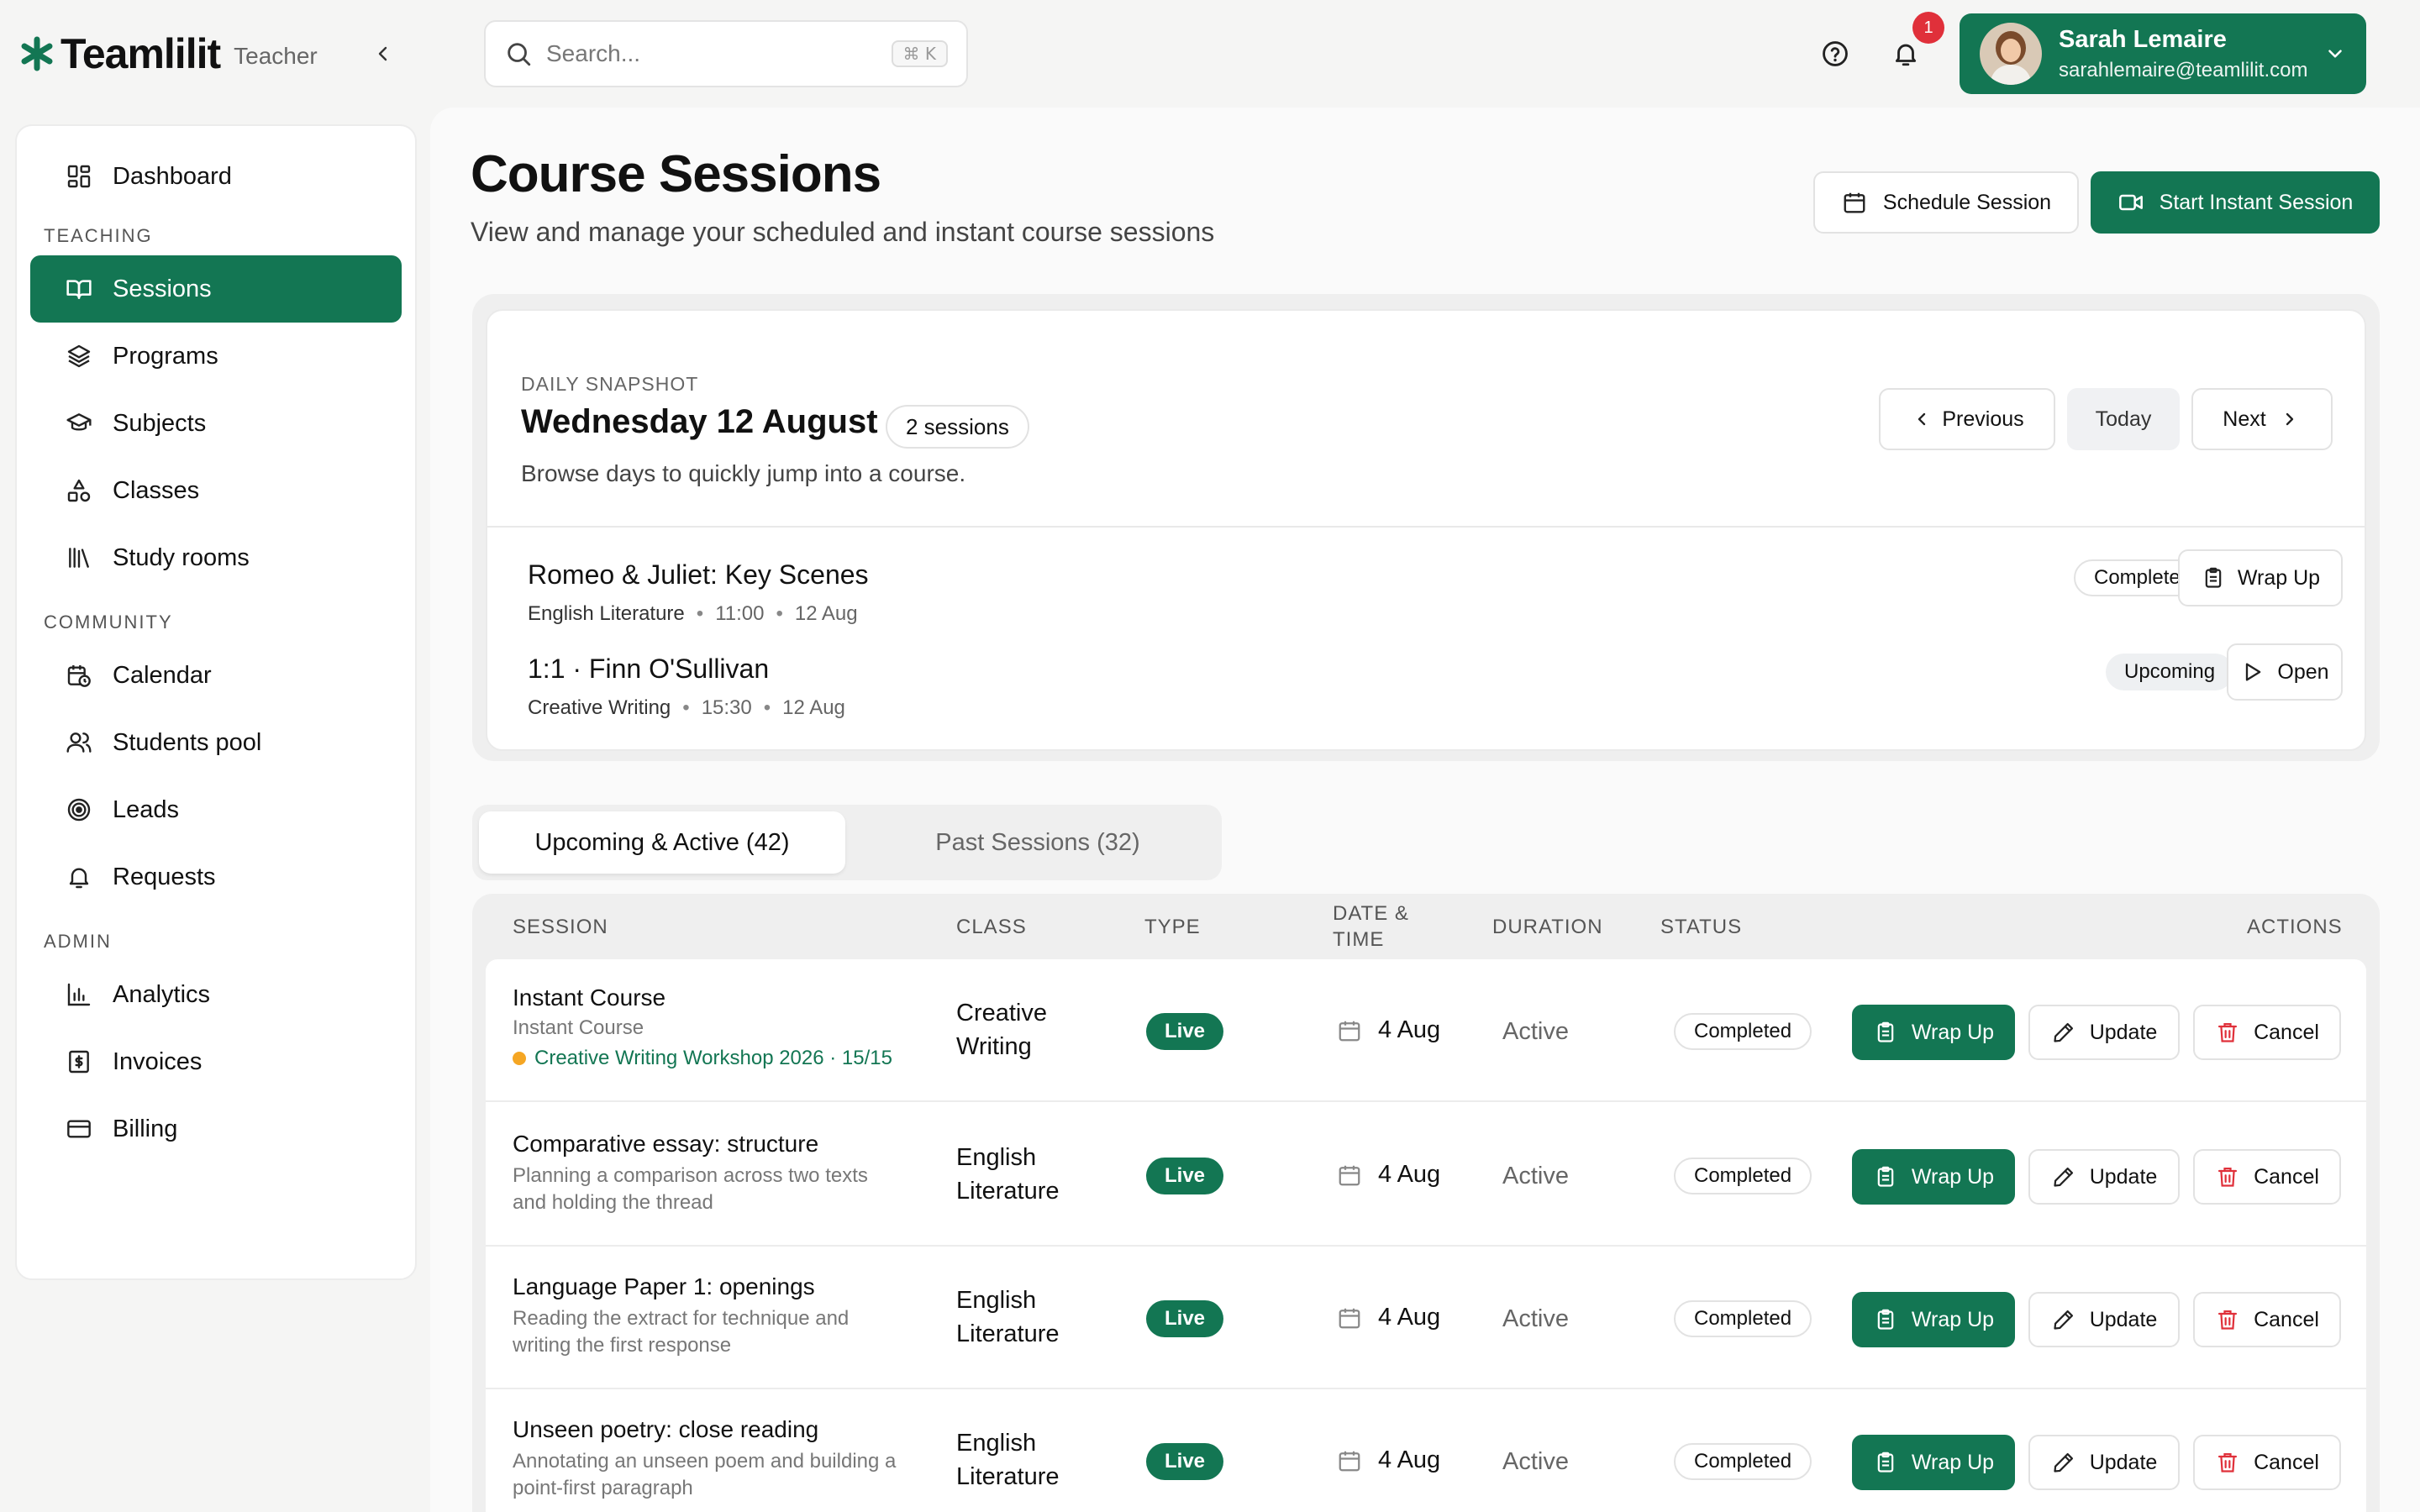 The height and width of the screenshot is (1512, 2420). Describe the element at coordinates (216, 994) in the screenshot. I see `sidebar-item-analytics: Analytics` at that location.